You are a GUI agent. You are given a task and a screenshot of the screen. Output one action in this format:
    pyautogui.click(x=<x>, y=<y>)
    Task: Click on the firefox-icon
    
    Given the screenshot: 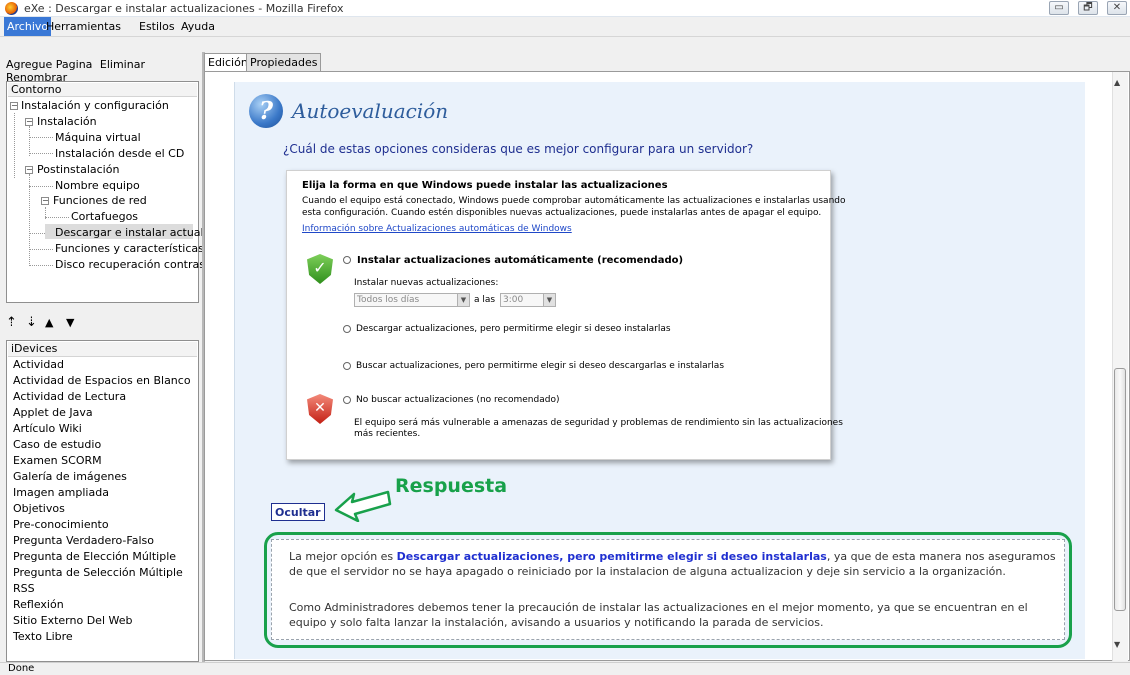 What is the action you would take?
    pyautogui.click(x=11, y=8)
    